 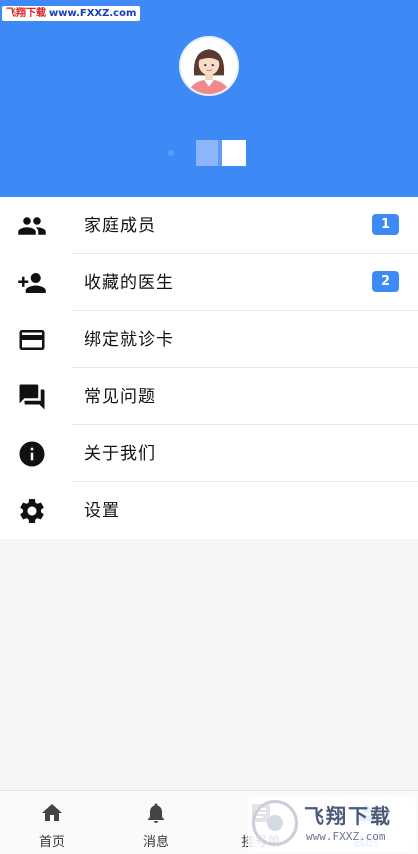 I want to click on menu-item-settings: 设置, so click(x=209, y=510).